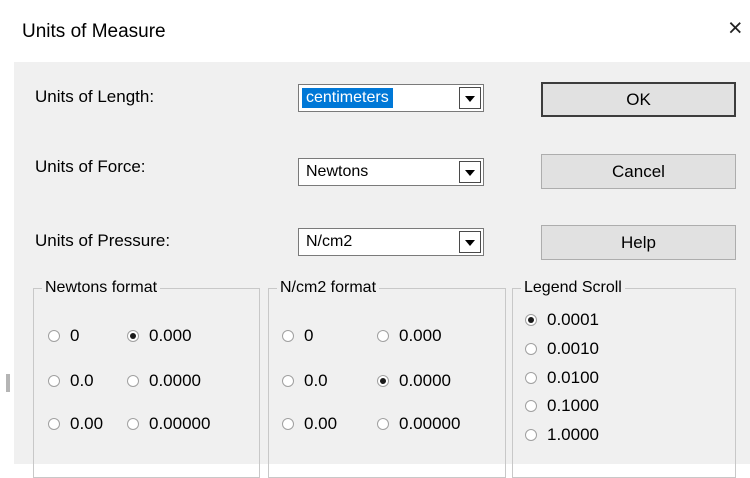  Describe the element at coordinates (573, 405) in the screenshot. I see `radio-label: 0.1000` at that location.